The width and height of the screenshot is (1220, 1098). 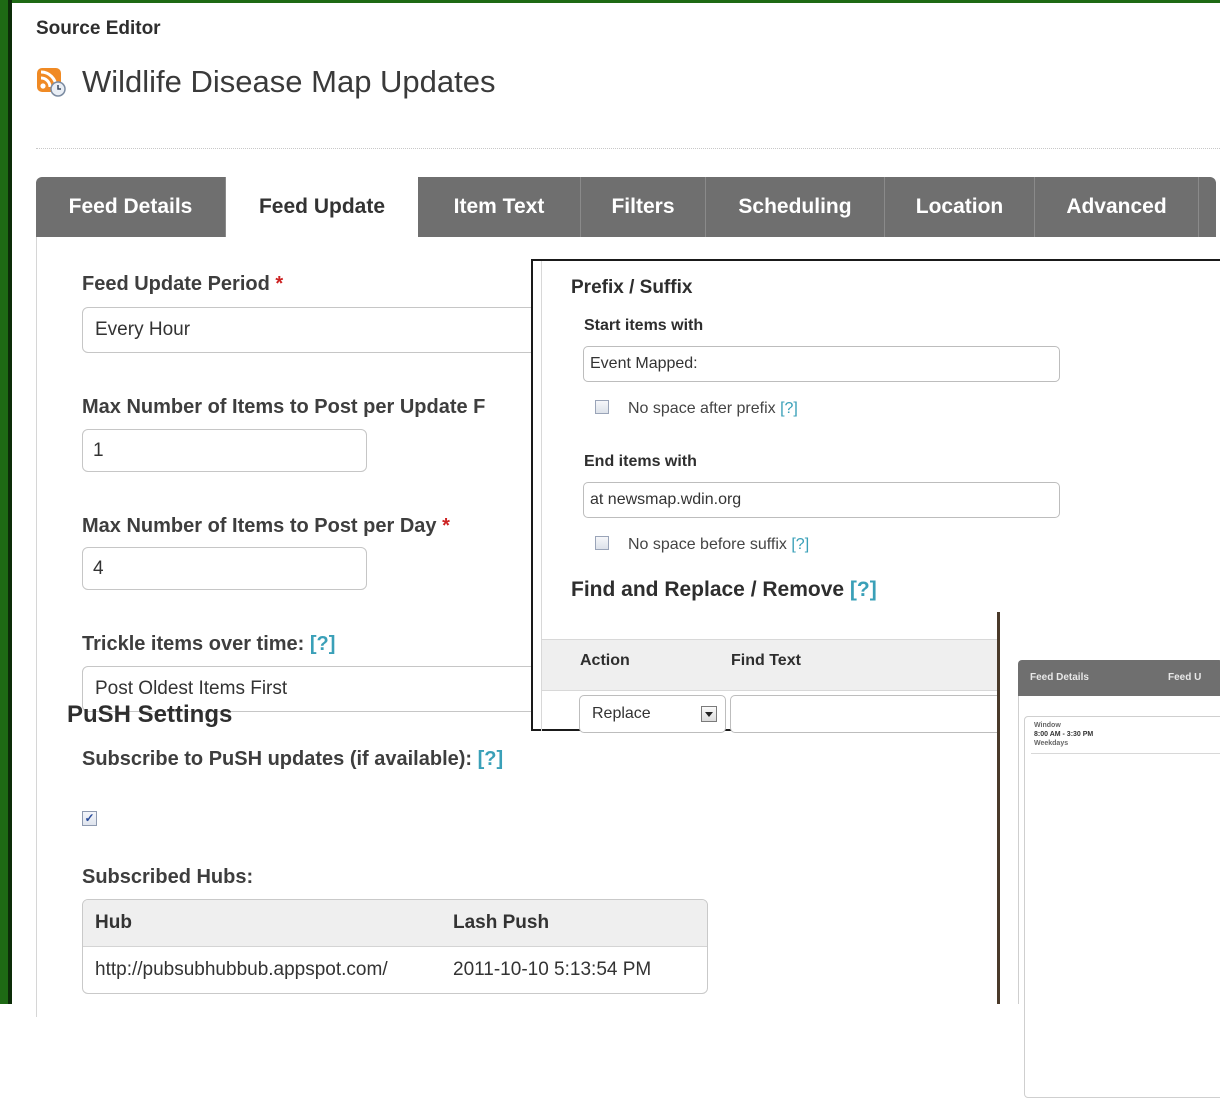 I want to click on hubs-col-last-push: Lash Push, so click(x=501, y=922).